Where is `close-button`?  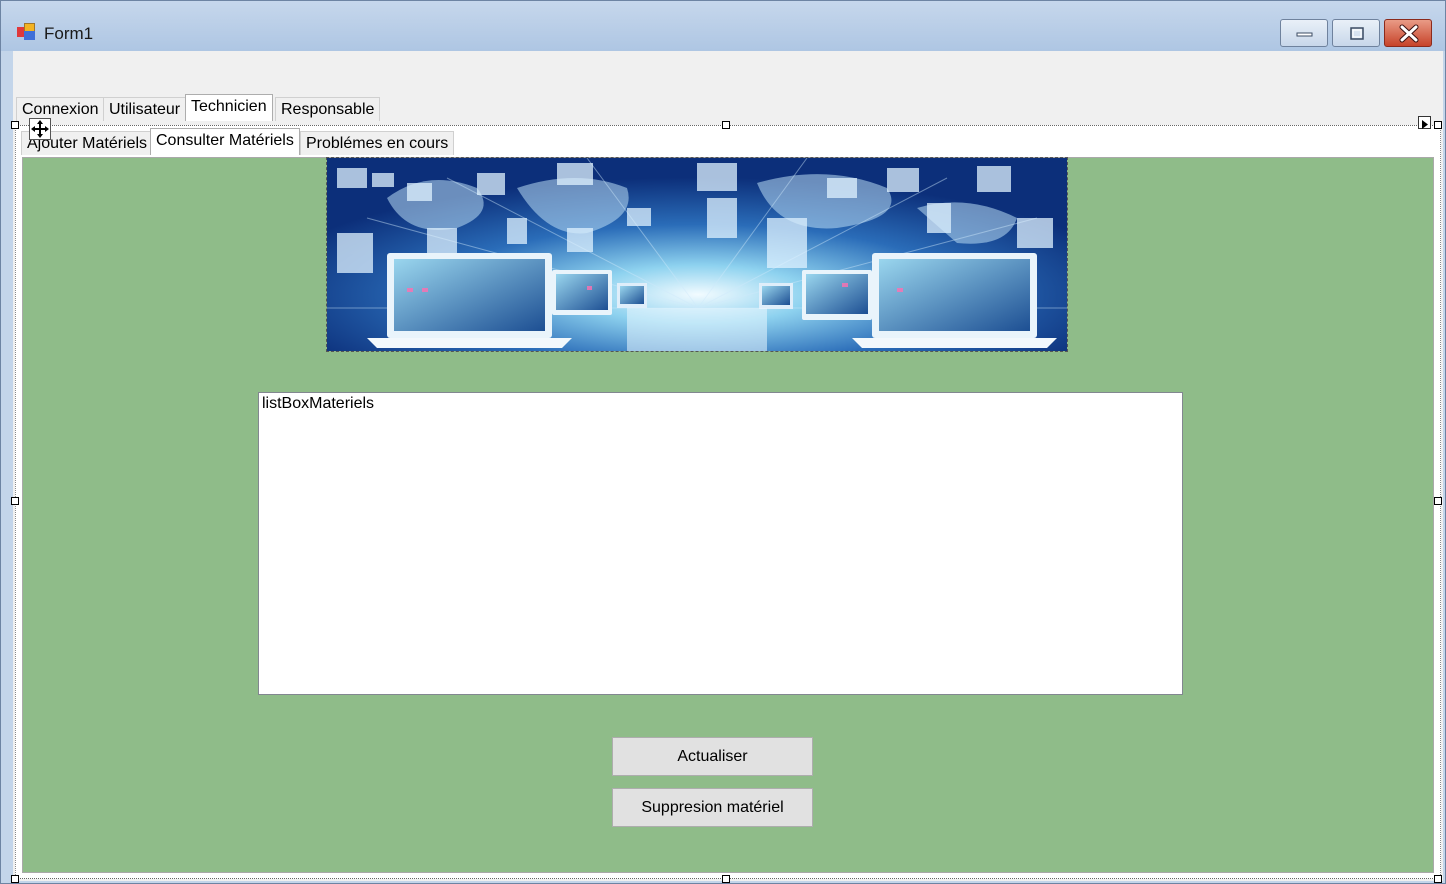 close-button is located at coordinates (1408, 33).